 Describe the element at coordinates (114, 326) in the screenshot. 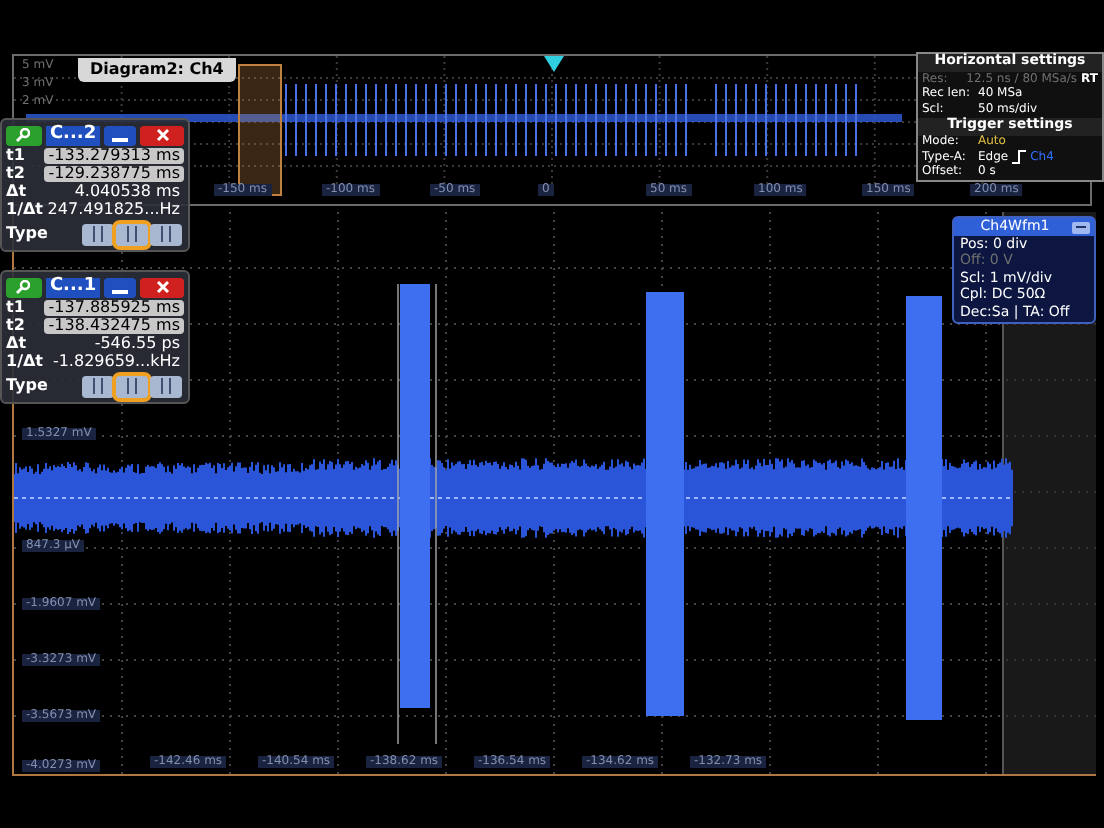

I see `measurement-field: -138.432475 ms` at that location.